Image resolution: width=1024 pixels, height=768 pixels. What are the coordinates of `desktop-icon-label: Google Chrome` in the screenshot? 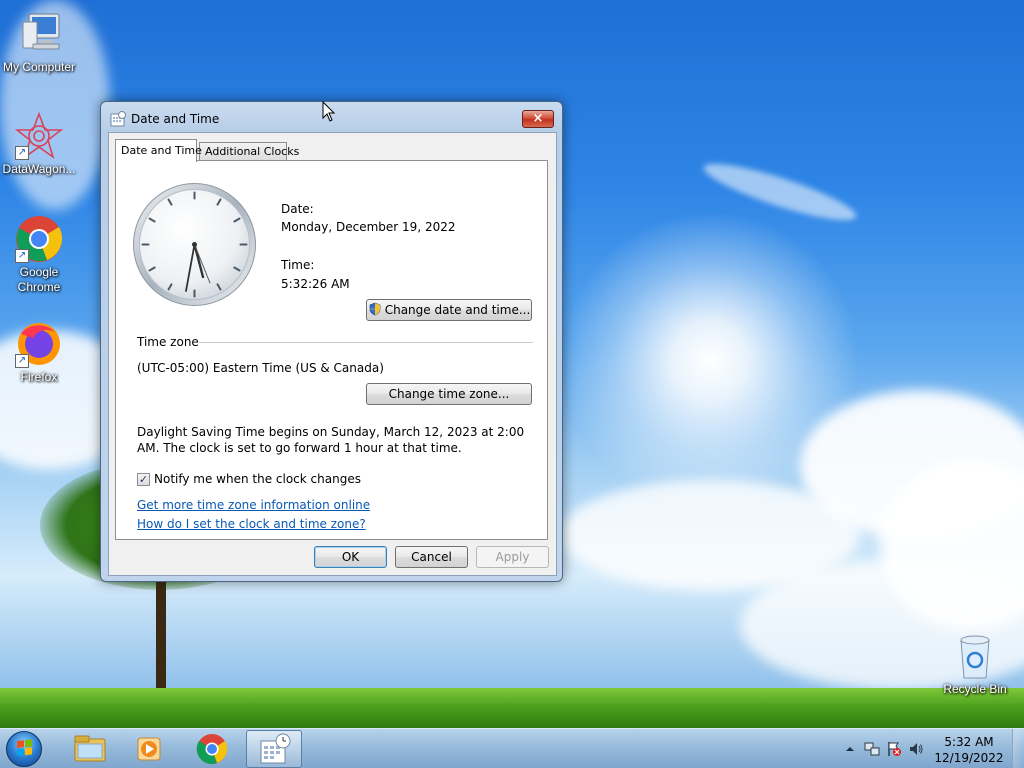 It's located at (39, 279).